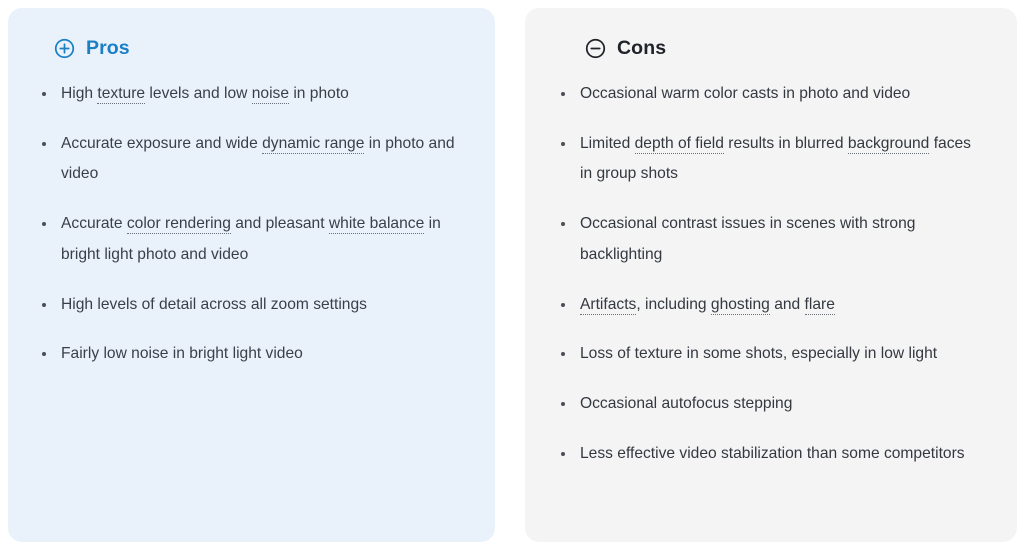 Image resolution: width=1024 pixels, height=552 pixels. What do you see at coordinates (376, 225) in the screenshot?
I see `glossary-term: white balance` at bounding box center [376, 225].